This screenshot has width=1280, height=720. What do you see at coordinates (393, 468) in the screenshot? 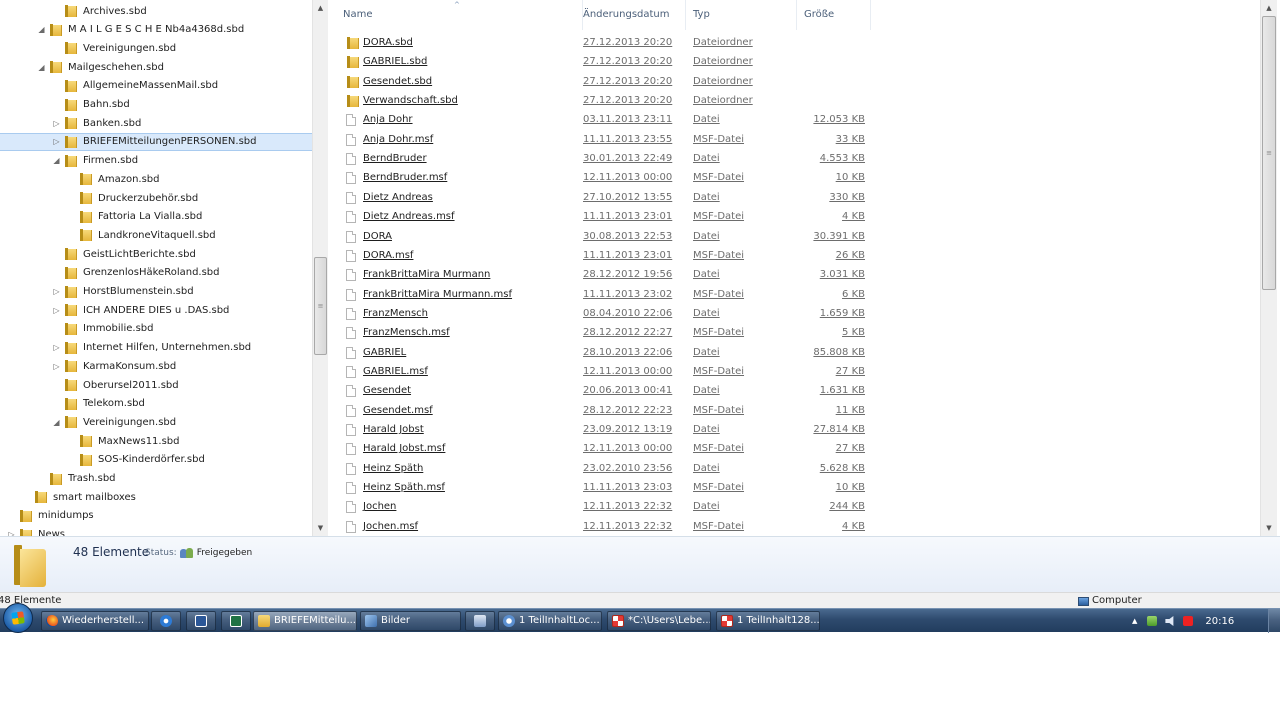
I see `file-name: Heinz Späth` at bounding box center [393, 468].